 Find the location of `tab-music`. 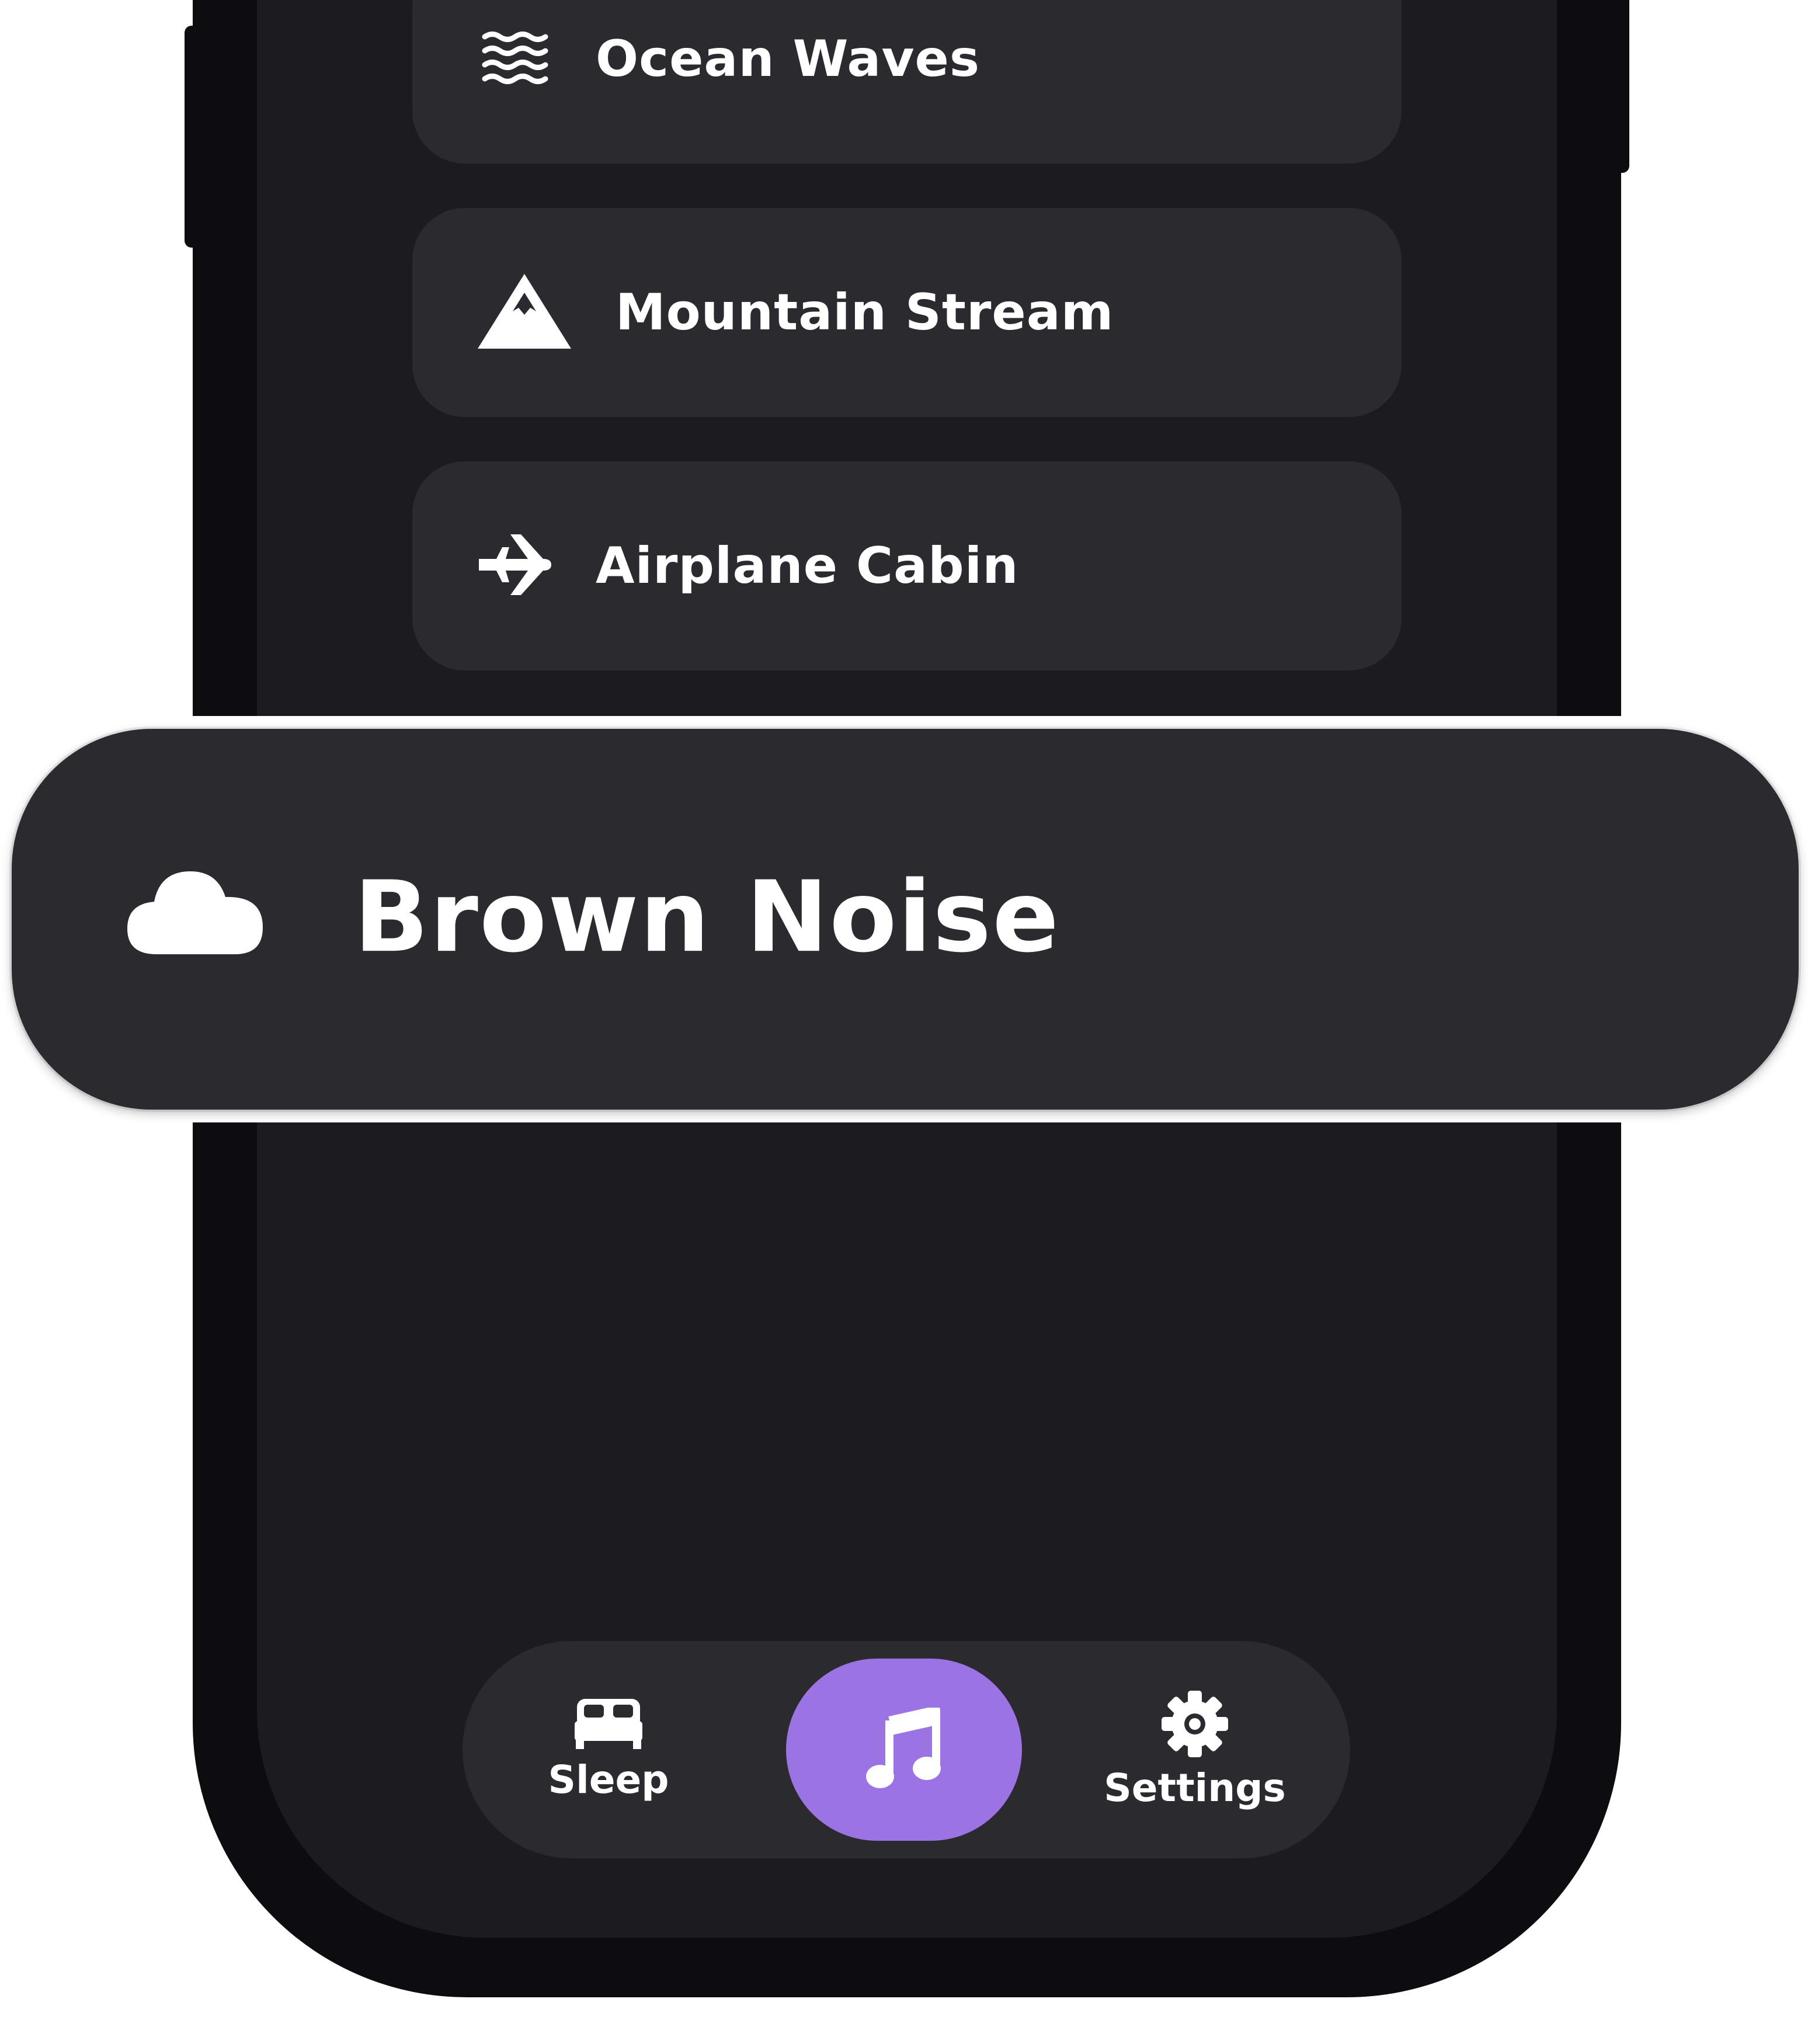

tab-music is located at coordinates (904, 1750).